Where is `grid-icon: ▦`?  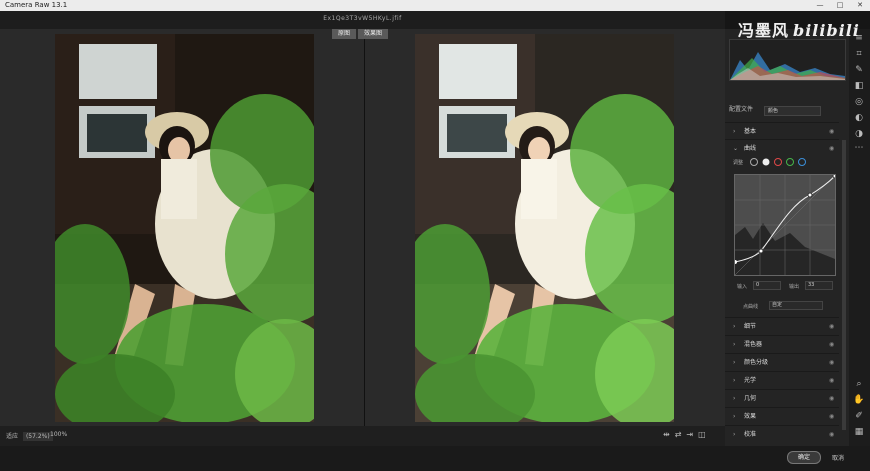 grid-icon: ▦ is located at coordinates (859, 432).